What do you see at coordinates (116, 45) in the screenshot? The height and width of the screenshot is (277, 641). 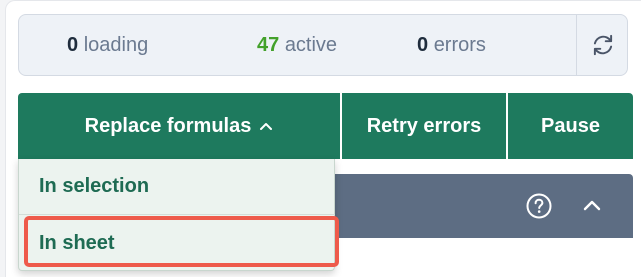 I see `loading-label: loading` at bounding box center [116, 45].